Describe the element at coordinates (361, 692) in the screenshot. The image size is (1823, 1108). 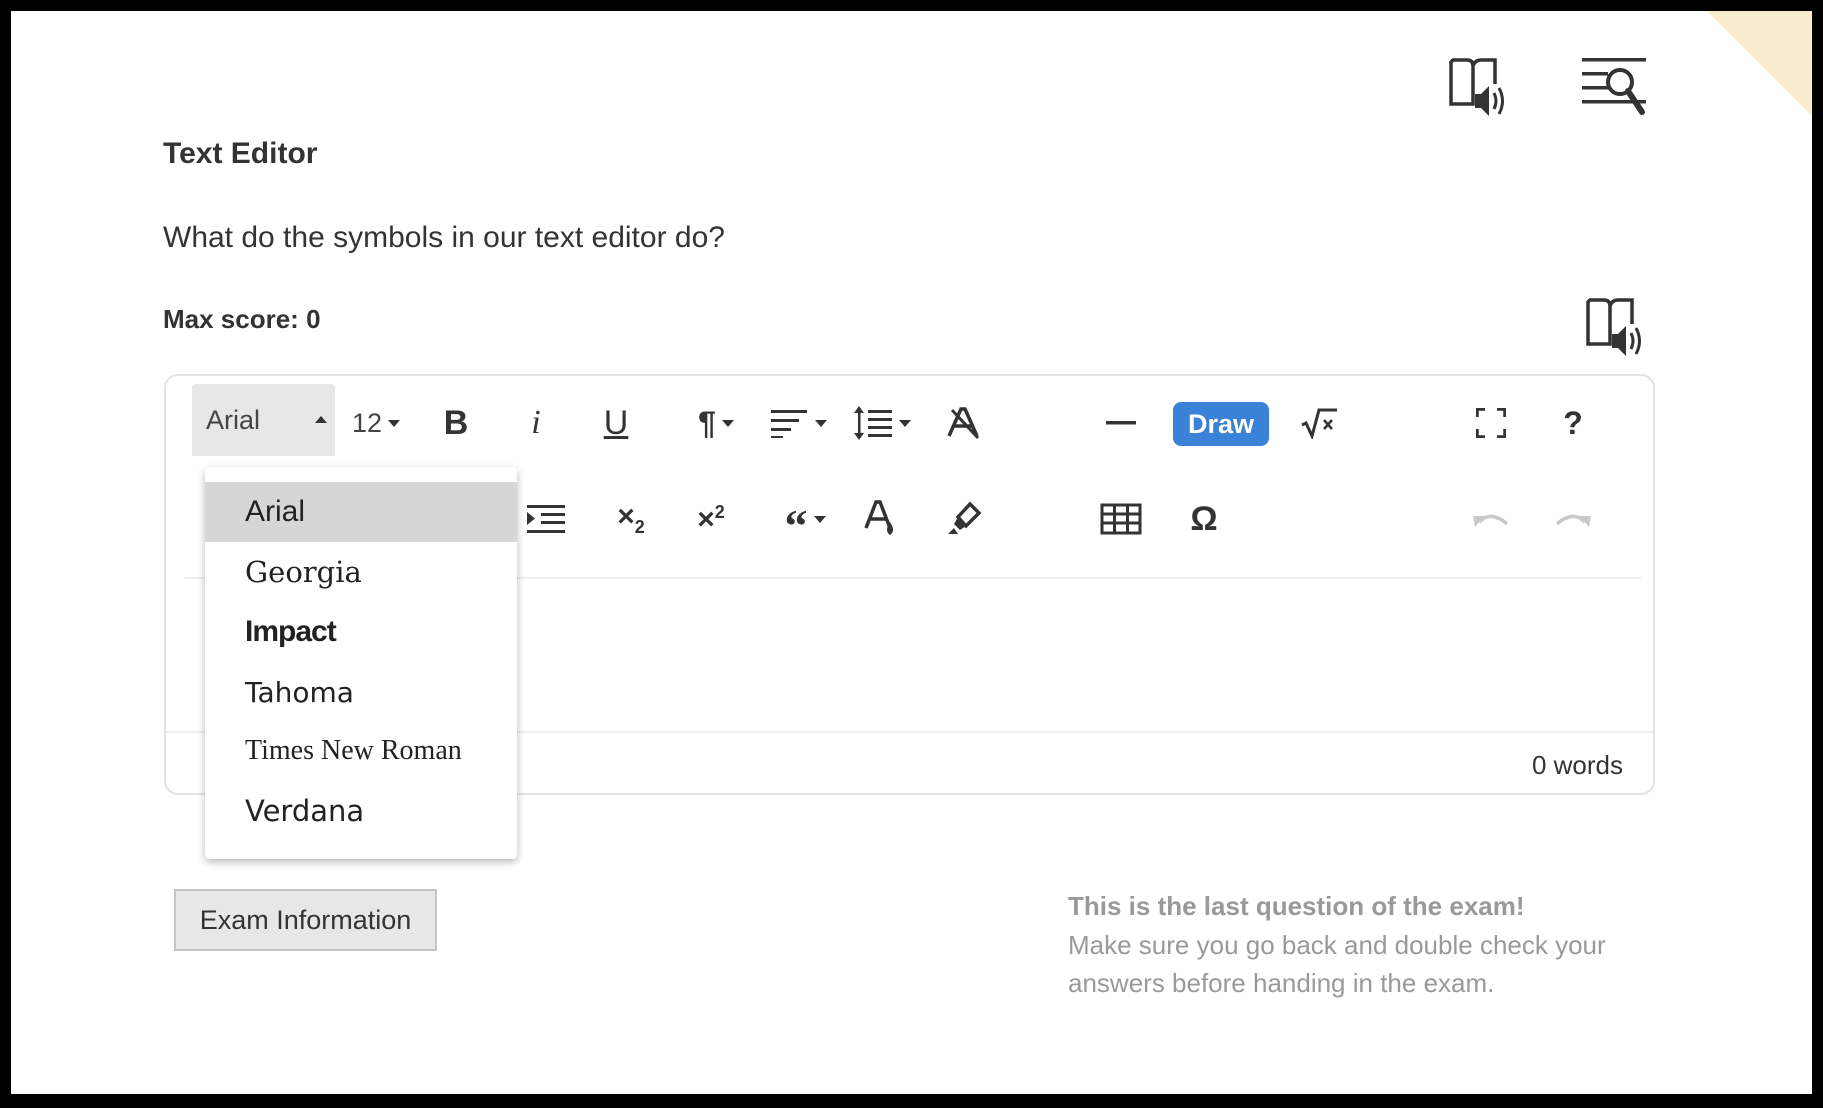
I see `font-option-tahoma: Tahoma` at that location.